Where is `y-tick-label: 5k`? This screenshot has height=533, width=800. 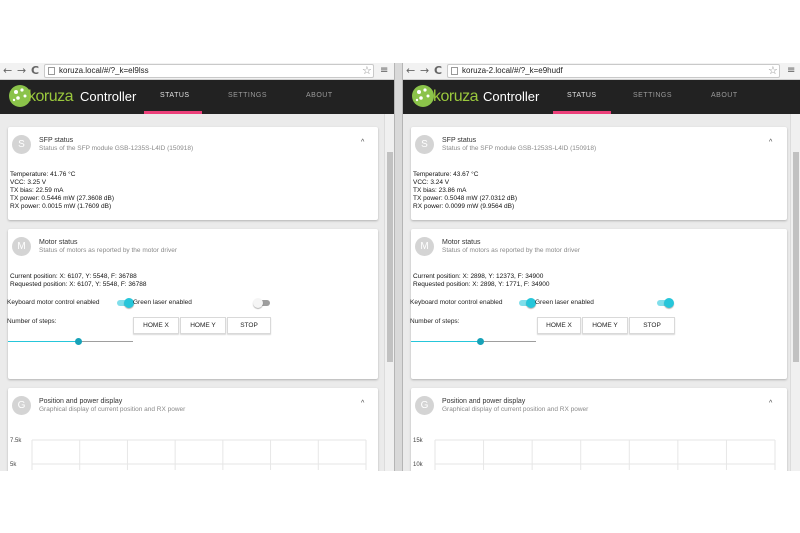 y-tick-label: 5k is located at coordinates (13, 465).